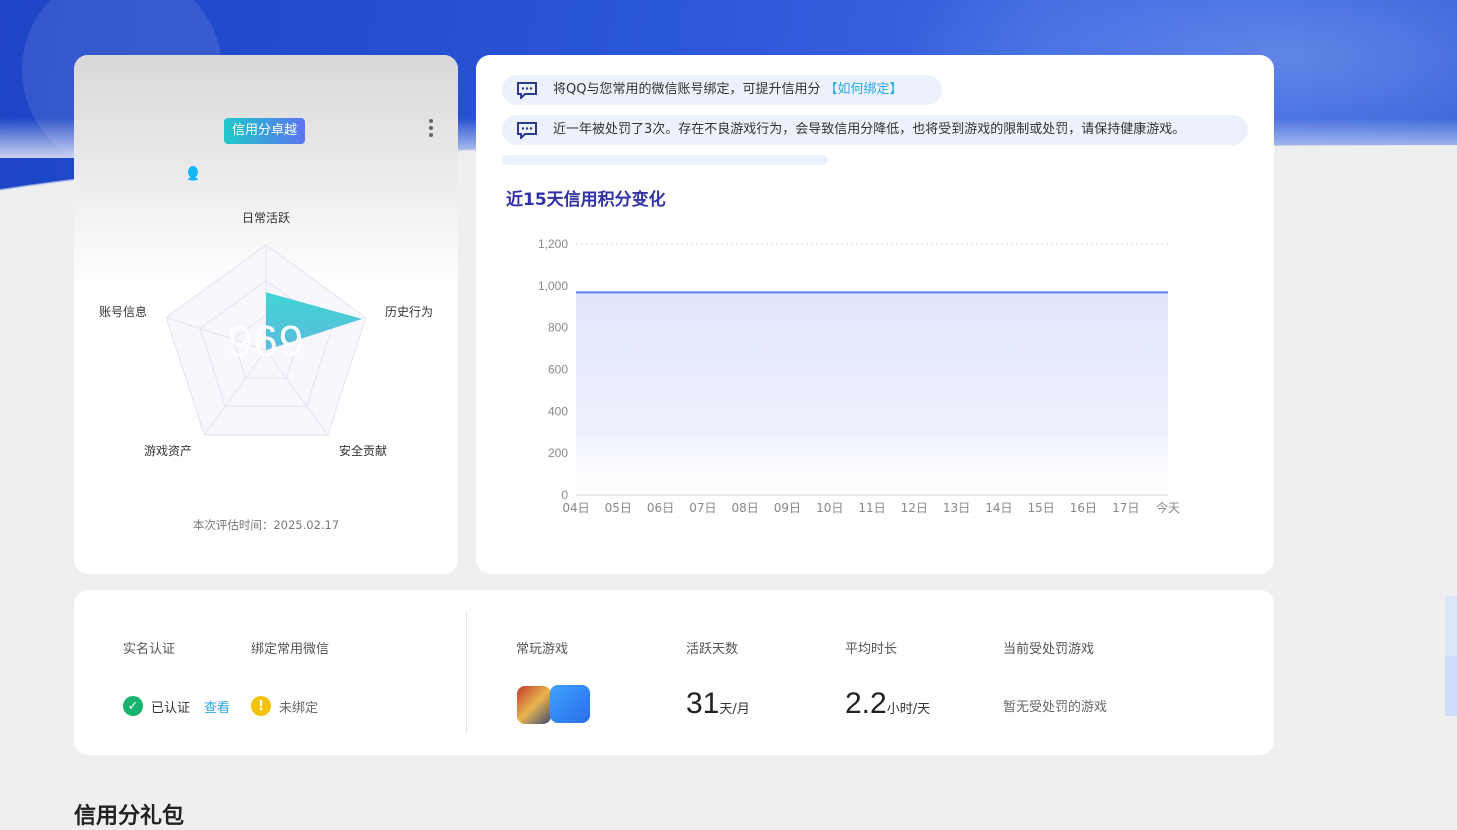 This screenshot has width=1457, height=830. Describe the element at coordinates (908, 709) in the screenshot. I see `avg-time-unit: 小时/天` at that location.